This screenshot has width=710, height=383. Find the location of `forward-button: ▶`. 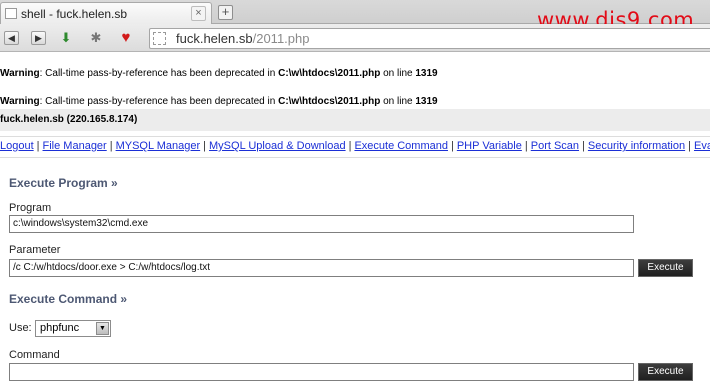

forward-button: ▶ is located at coordinates (38, 38).